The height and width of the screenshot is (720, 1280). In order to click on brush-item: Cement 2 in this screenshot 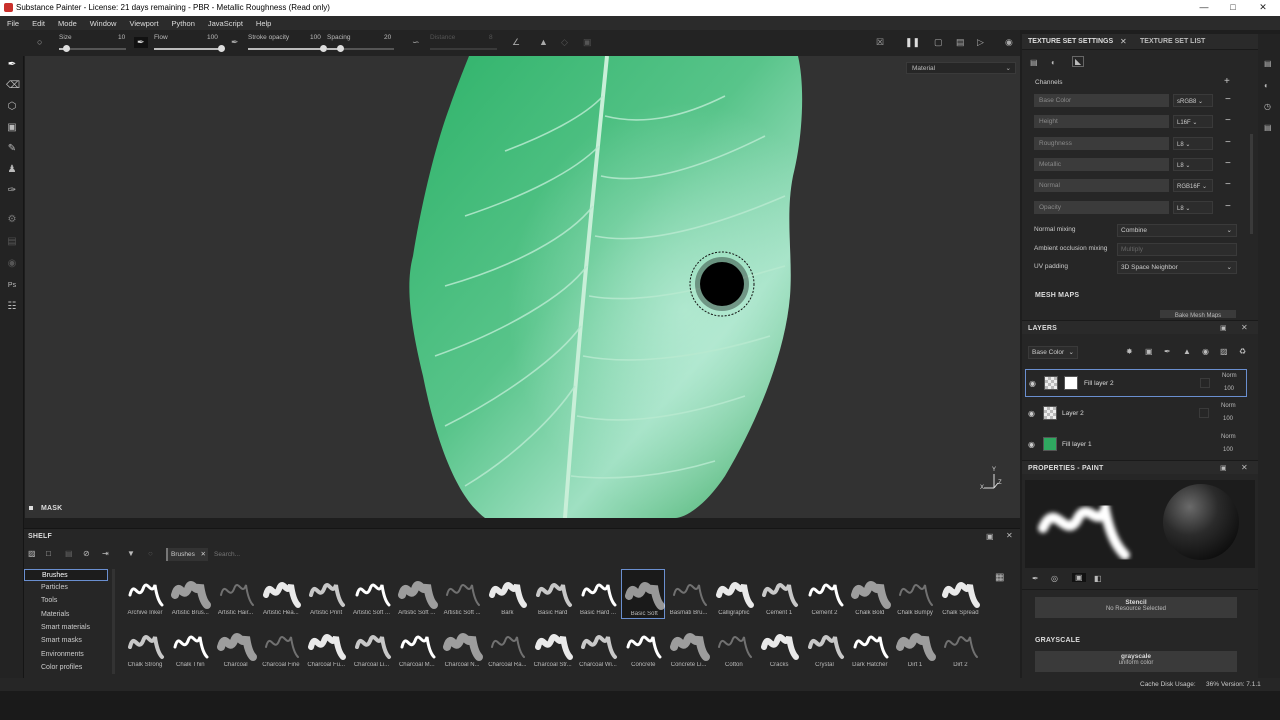, I will do `click(825, 594)`.